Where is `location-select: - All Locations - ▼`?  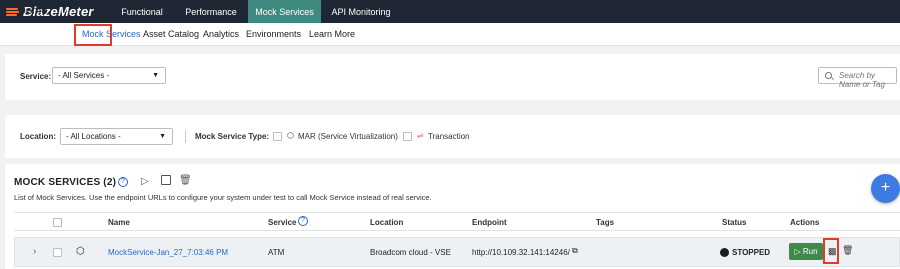
location-select: - All Locations - ▼ is located at coordinates (116, 136).